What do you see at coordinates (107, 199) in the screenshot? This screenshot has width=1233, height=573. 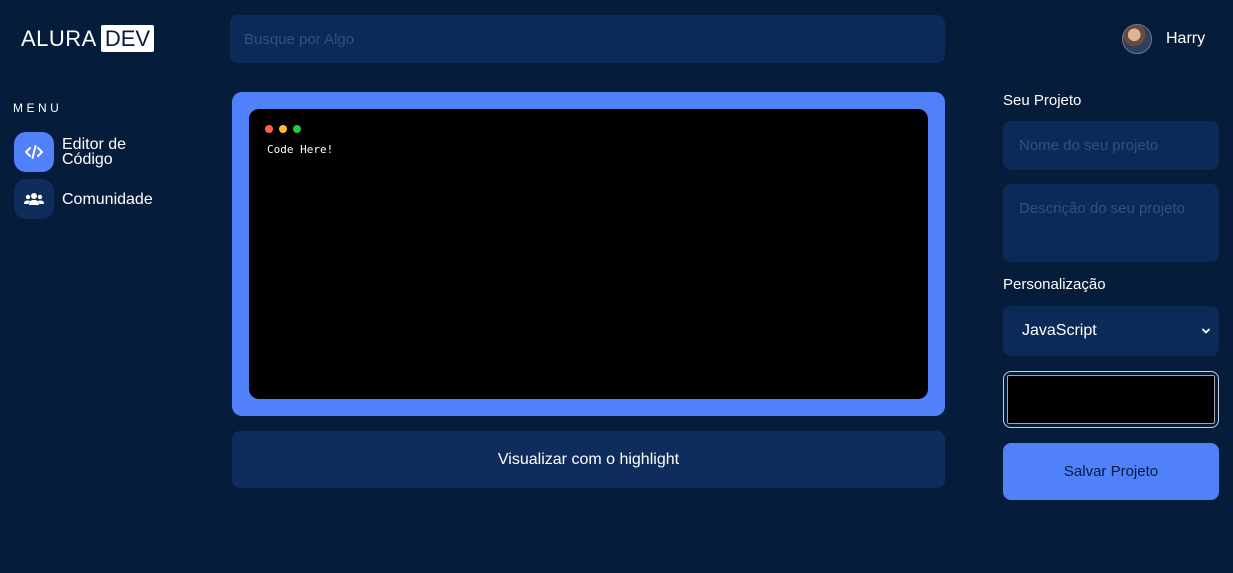 I see `menu-item-label: Comunidade` at bounding box center [107, 199].